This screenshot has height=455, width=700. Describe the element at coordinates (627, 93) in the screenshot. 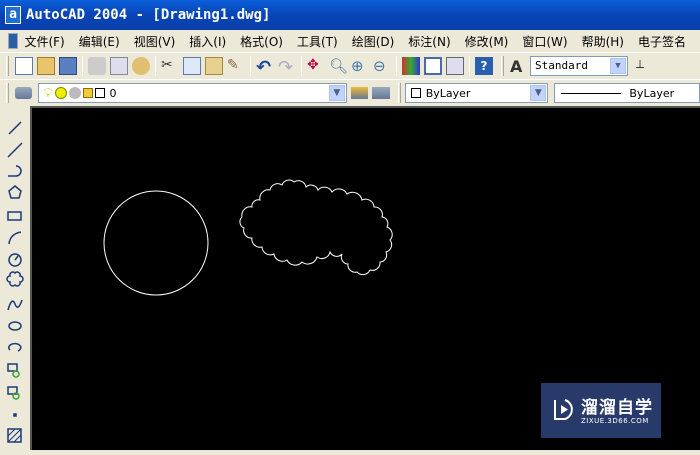

I see `linetype-select: ByLayer` at that location.